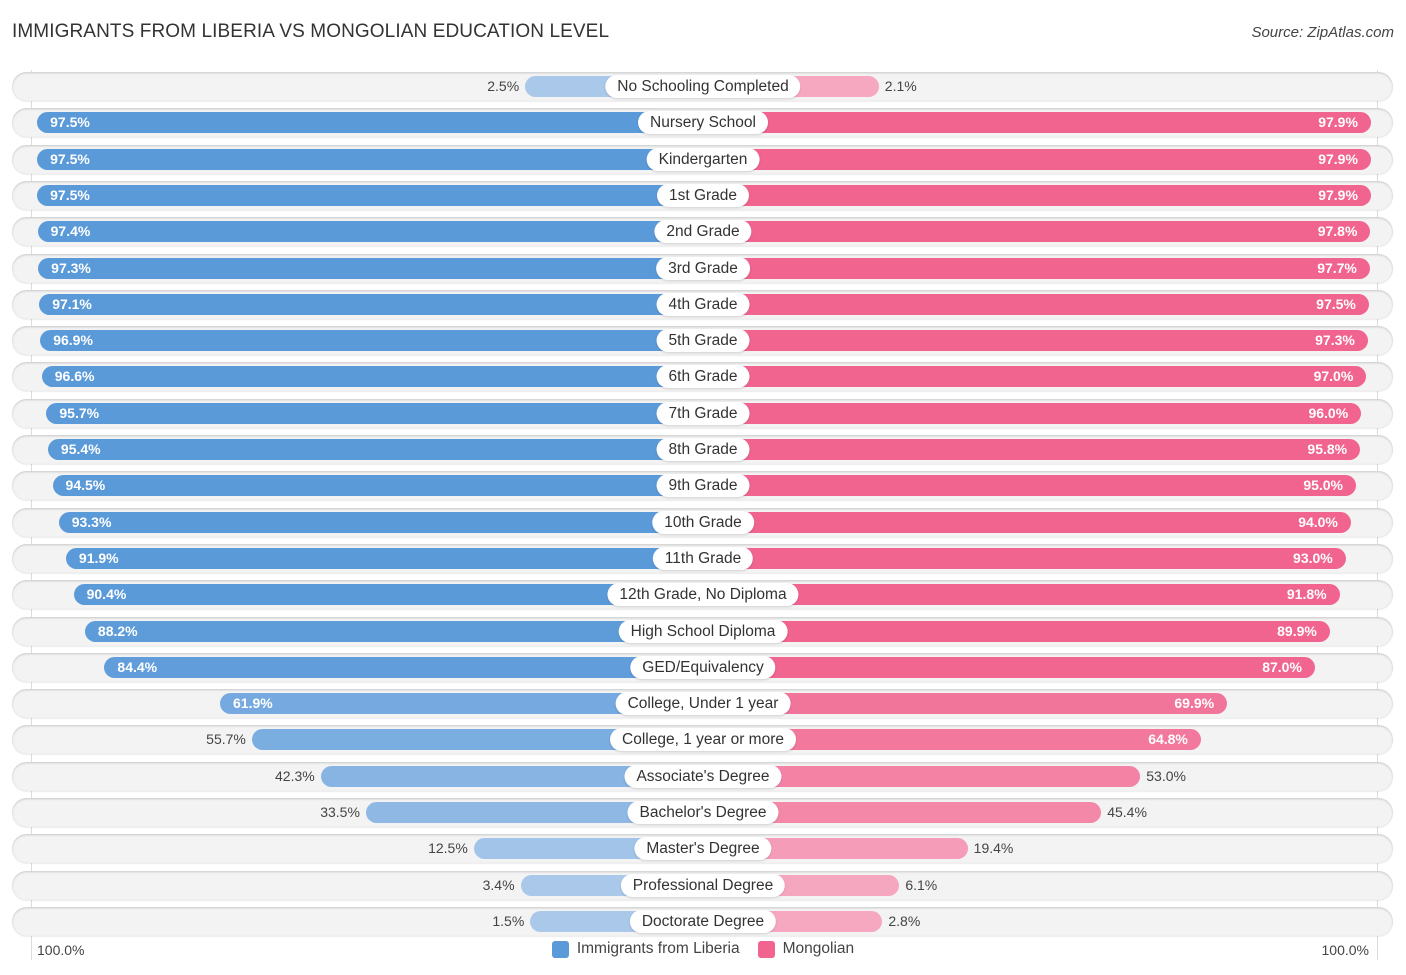 This screenshot has height=975, width=1406. What do you see at coordinates (226, 739) in the screenshot?
I see `value-label-liberia: 55.7%` at bounding box center [226, 739].